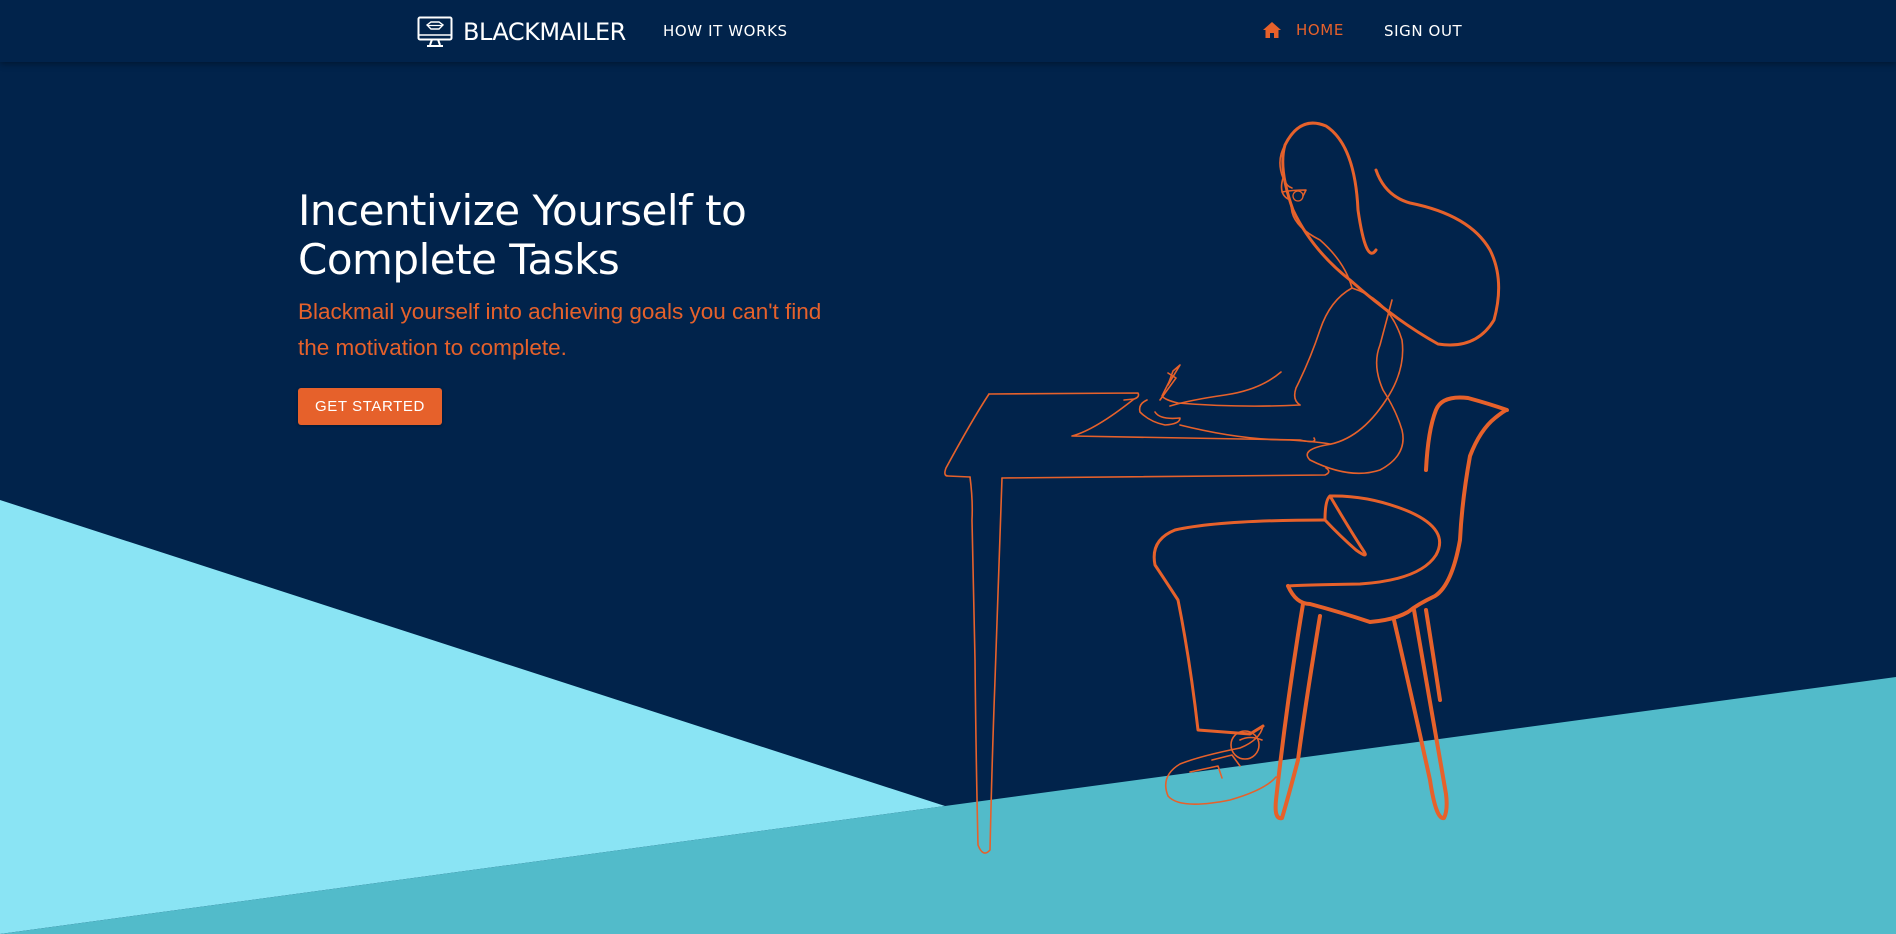 The width and height of the screenshot is (1896, 934). I want to click on nav-sign-out: SIGN OUT, so click(1423, 31).